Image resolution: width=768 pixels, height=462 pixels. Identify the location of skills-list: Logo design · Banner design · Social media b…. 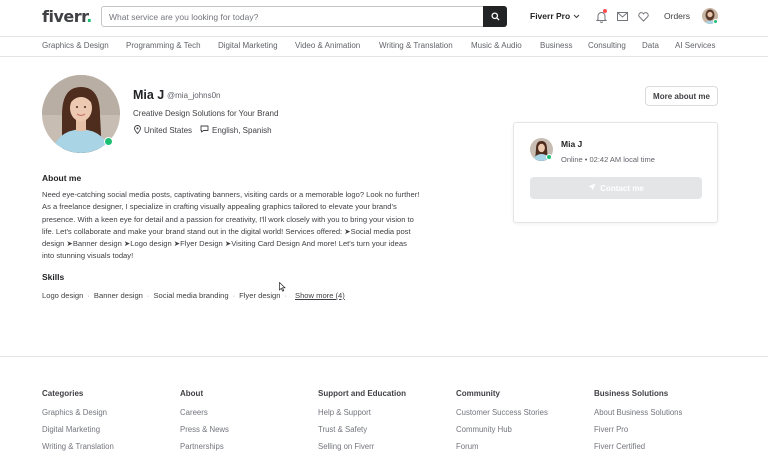
(193, 295).